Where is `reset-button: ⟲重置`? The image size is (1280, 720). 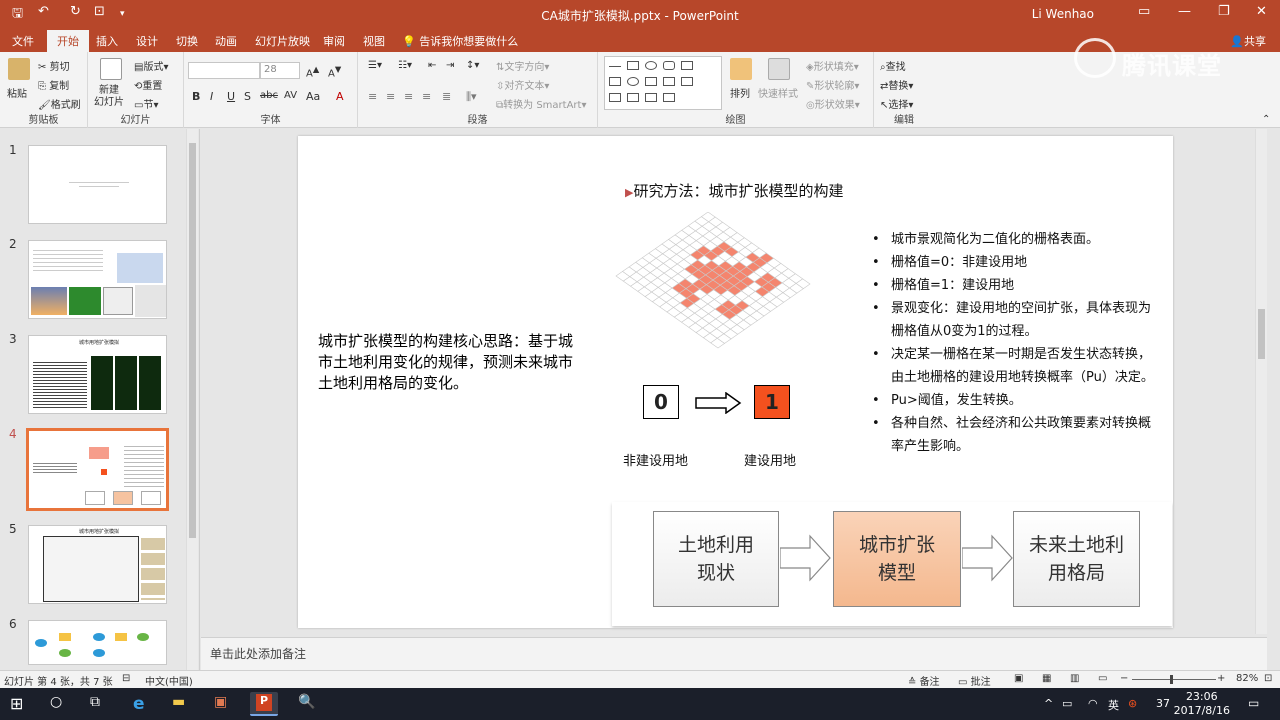
reset-button: ⟲重置 is located at coordinates (148, 84).